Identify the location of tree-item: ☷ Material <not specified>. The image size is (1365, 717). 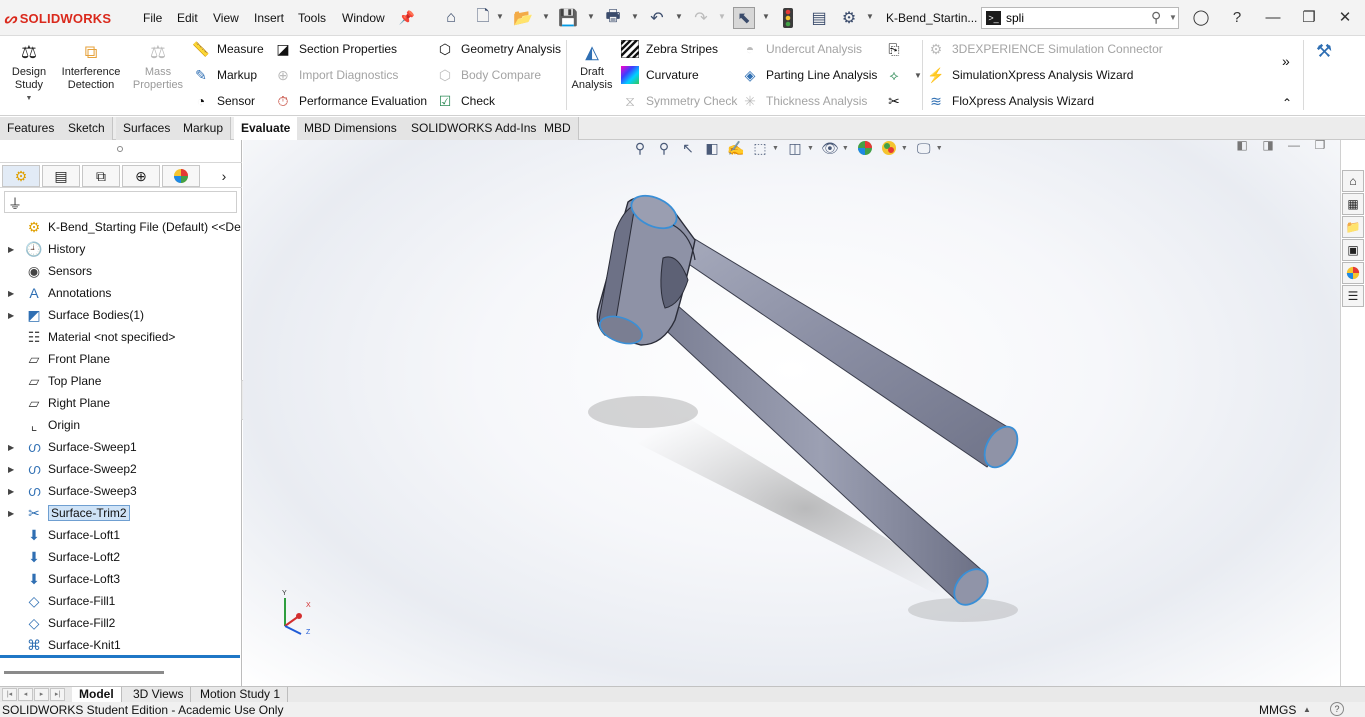
(121, 337).